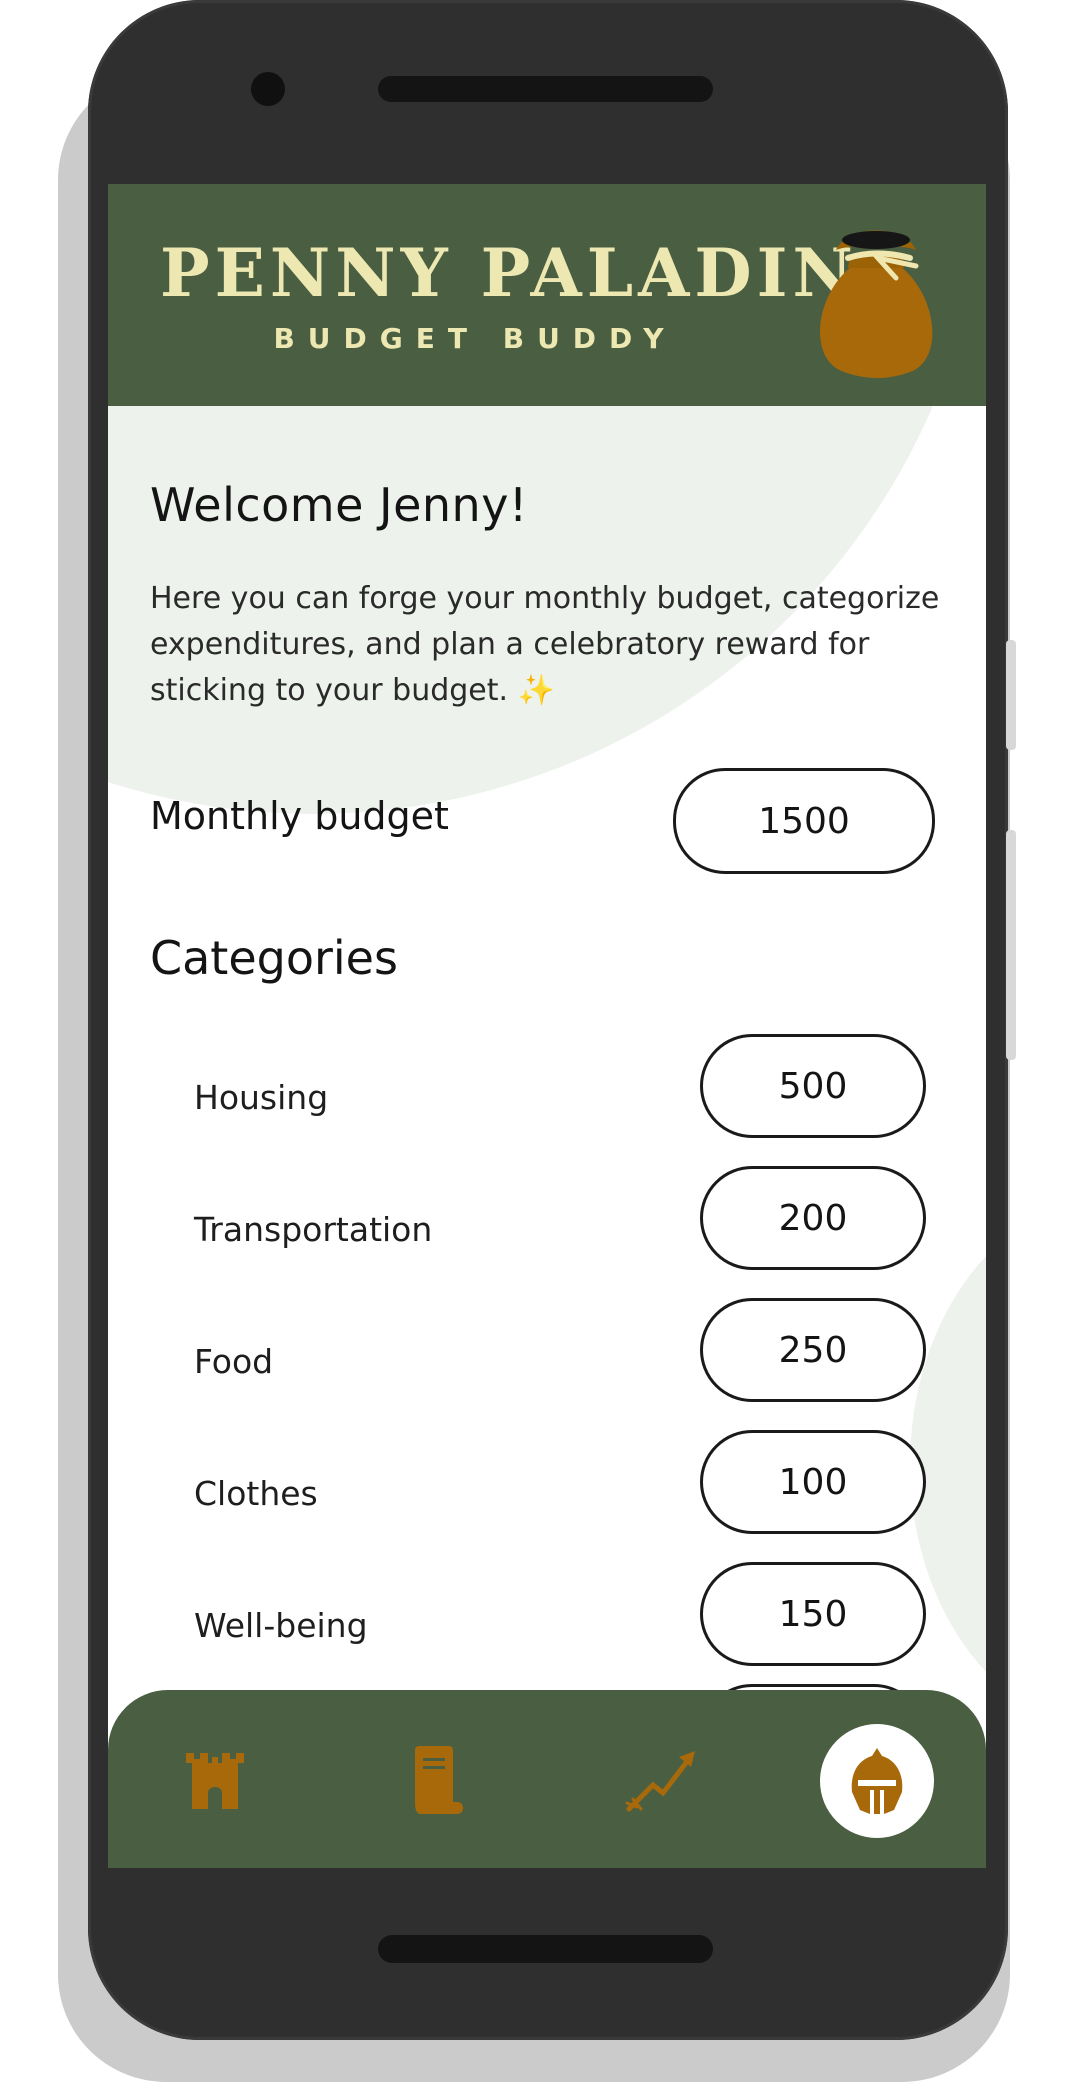 The height and width of the screenshot is (2100, 1080). I want to click on nav-item-home, so click(215, 1780).